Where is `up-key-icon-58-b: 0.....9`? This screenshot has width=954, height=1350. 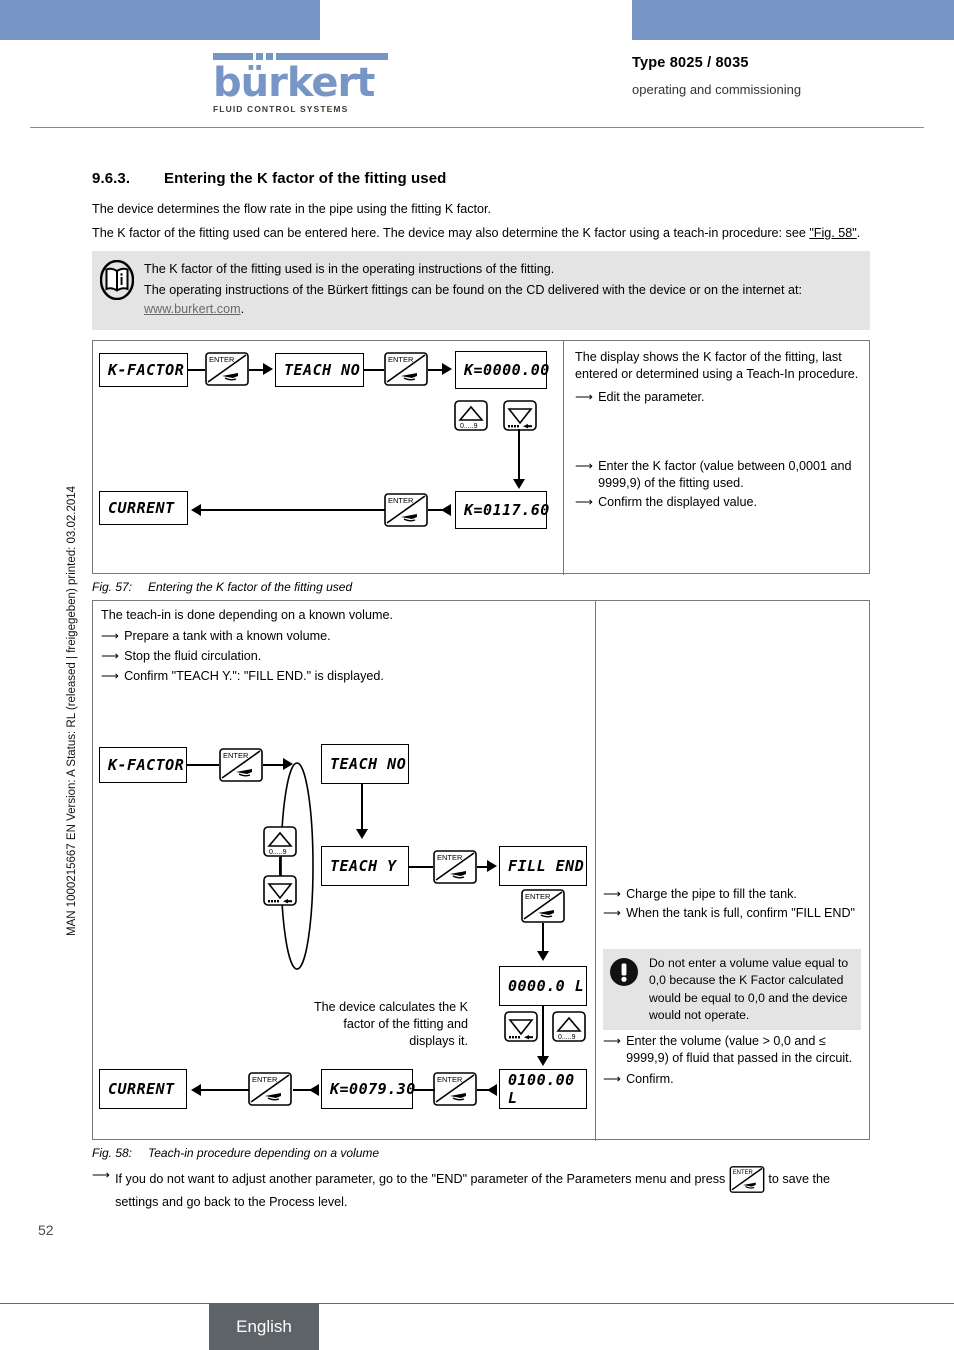
up-key-icon-58-b: 0.....9 is located at coordinates (569, 1026).